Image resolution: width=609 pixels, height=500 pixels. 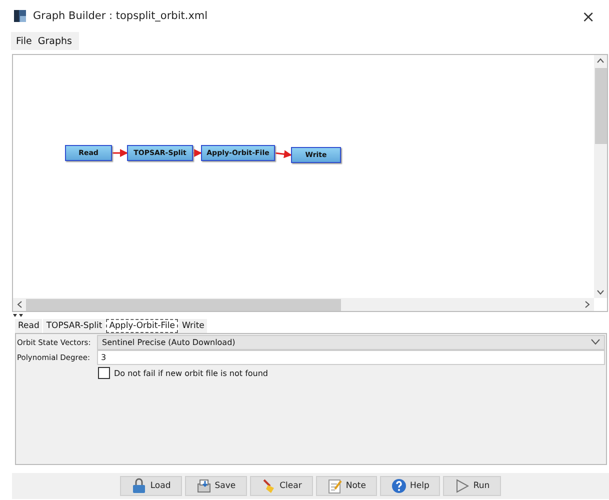 What do you see at coordinates (19, 304) in the screenshot?
I see `scroll-left-icon` at bounding box center [19, 304].